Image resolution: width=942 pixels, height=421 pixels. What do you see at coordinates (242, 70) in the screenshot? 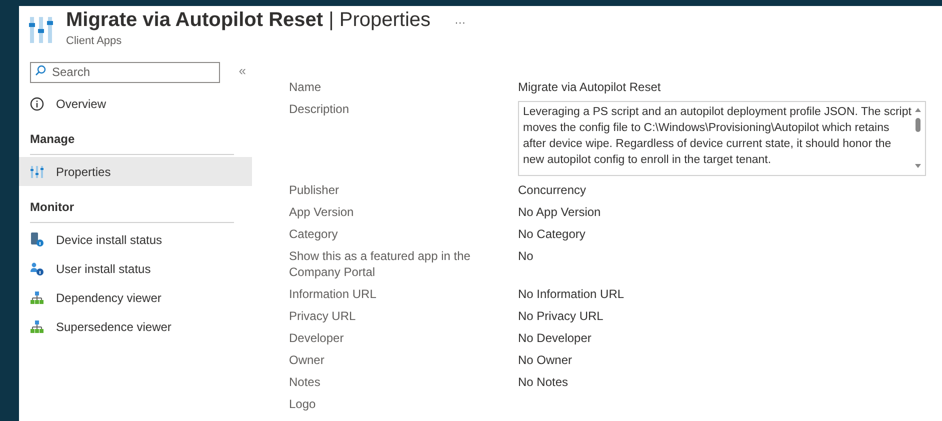
I see `collapse-button: «` at bounding box center [242, 70].